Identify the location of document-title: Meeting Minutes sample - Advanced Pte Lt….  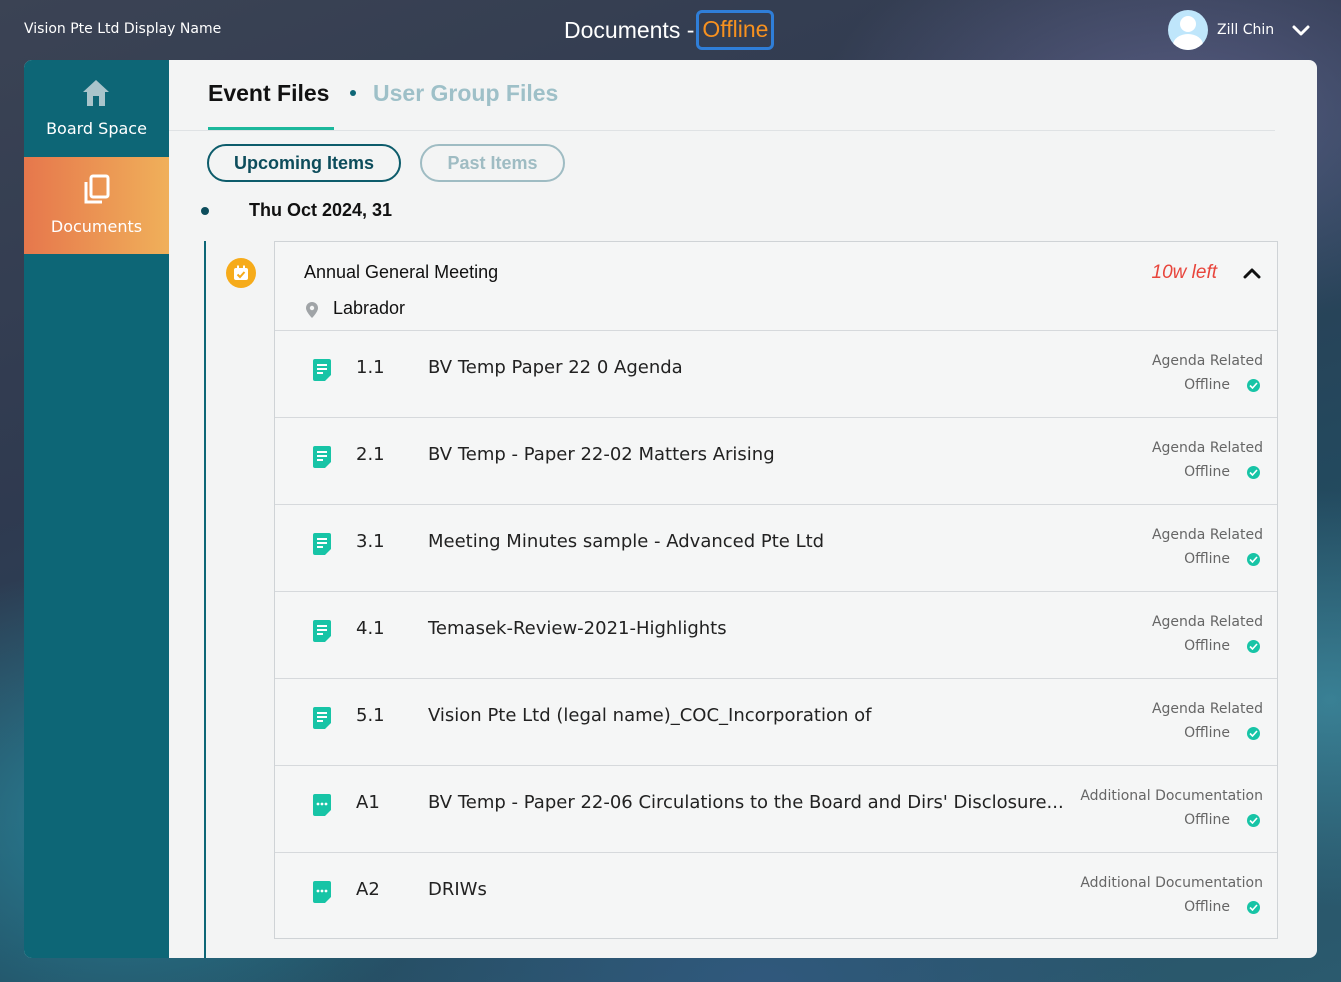
(626, 541).